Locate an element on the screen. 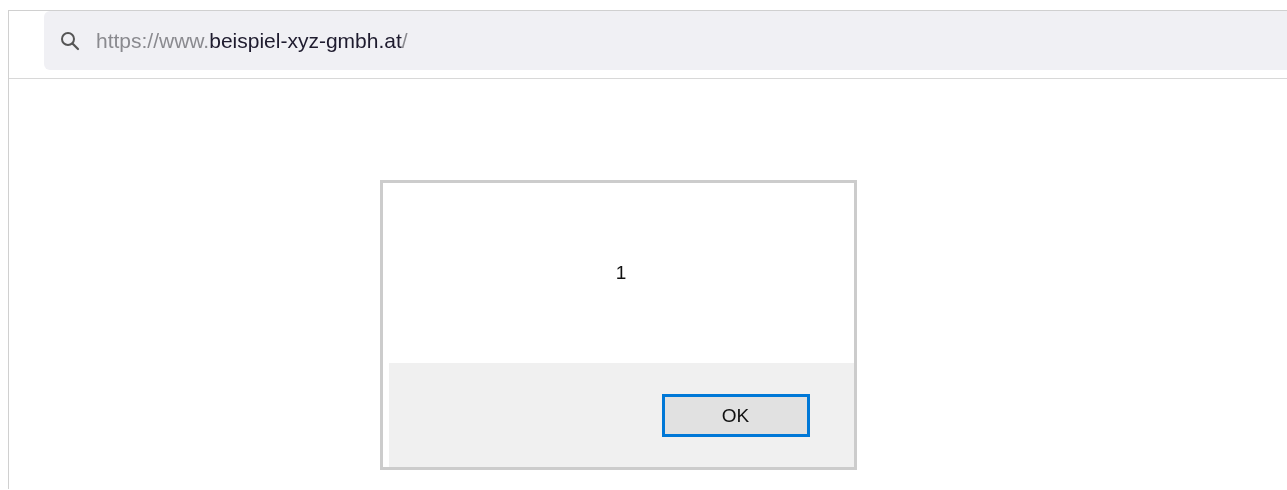 The height and width of the screenshot is (490, 1287). dialog-message: 1 is located at coordinates (621, 273).